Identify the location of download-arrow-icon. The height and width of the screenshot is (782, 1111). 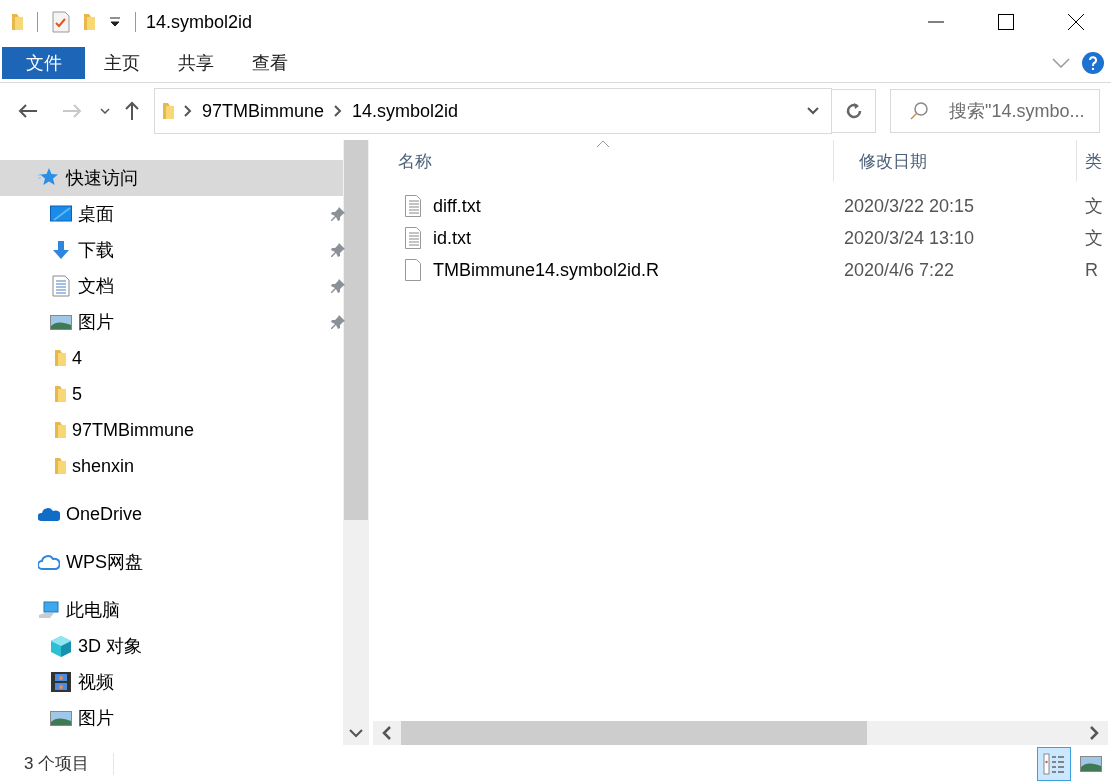
(61, 250).